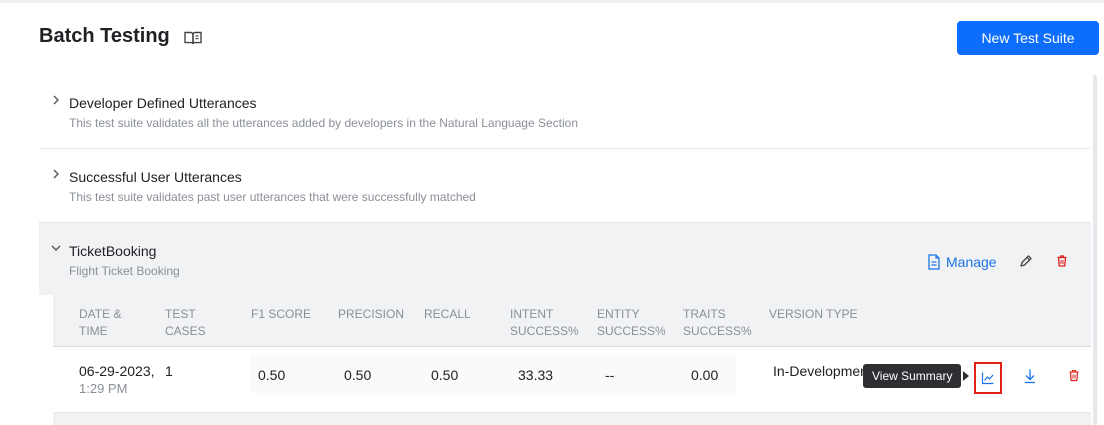 The width and height of the screenshot is (1104, 425). What do you see at coordinates (1030, 376) in the screenshot?
I see `download-icon` at bounding box center [1030, 376].